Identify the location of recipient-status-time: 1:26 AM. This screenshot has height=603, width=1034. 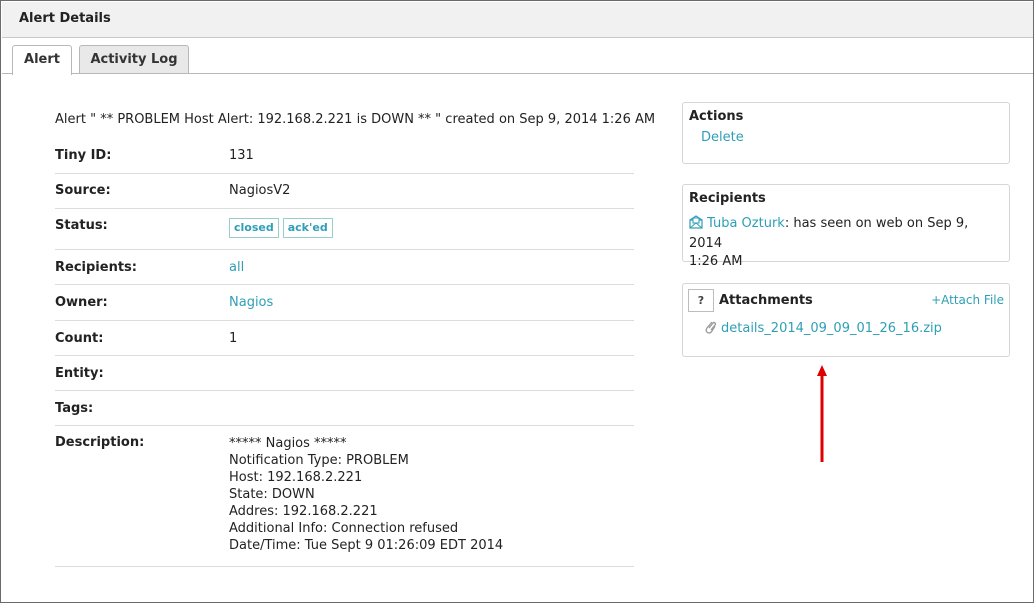
(716, 261).